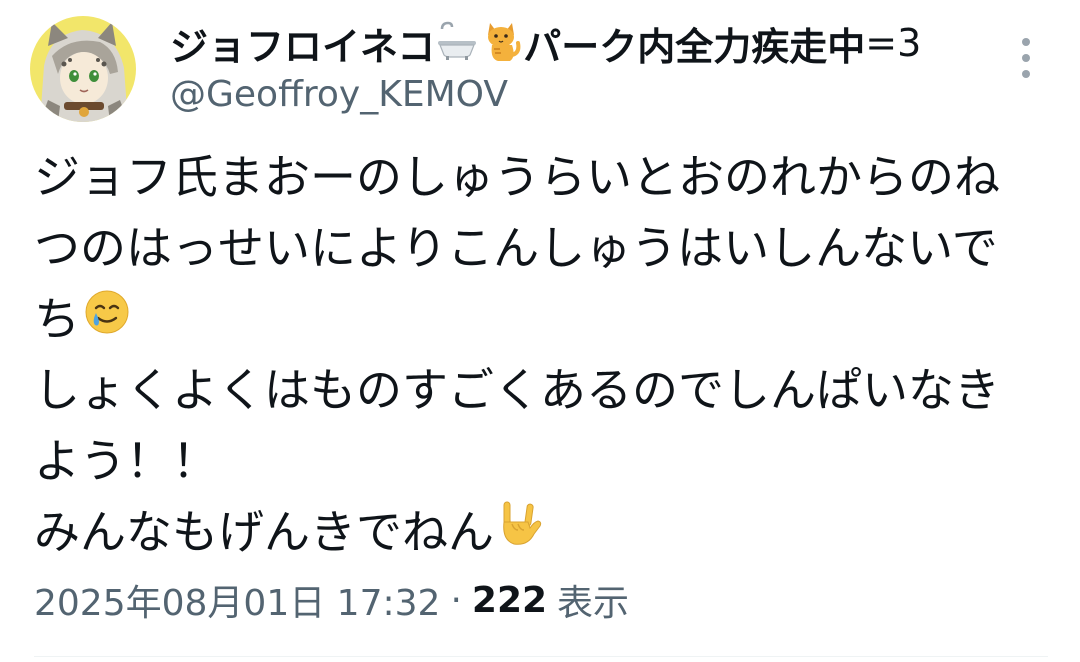 This screenshot has height=662, width=1080. I want to click on user-handle: @Geoffroy_KEMOV, so click(570, 94).